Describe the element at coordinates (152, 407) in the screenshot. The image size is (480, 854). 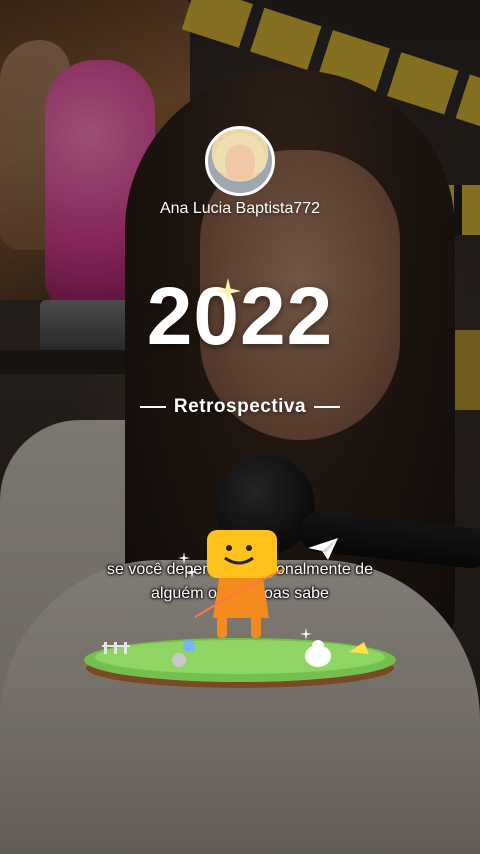
I see `divider-line-left` at that location.